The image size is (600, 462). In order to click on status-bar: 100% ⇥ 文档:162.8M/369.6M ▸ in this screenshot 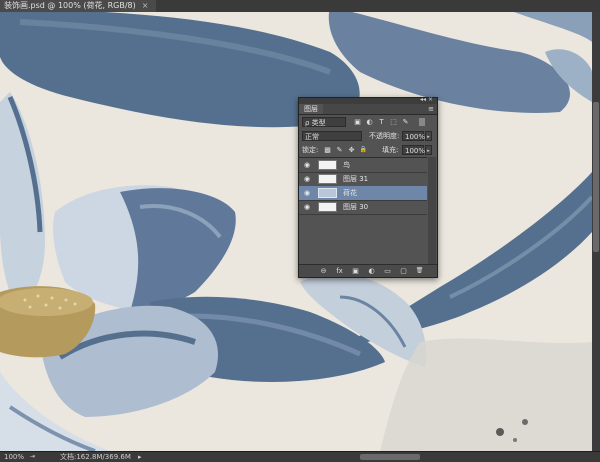, I will do `click(300, 456)`.